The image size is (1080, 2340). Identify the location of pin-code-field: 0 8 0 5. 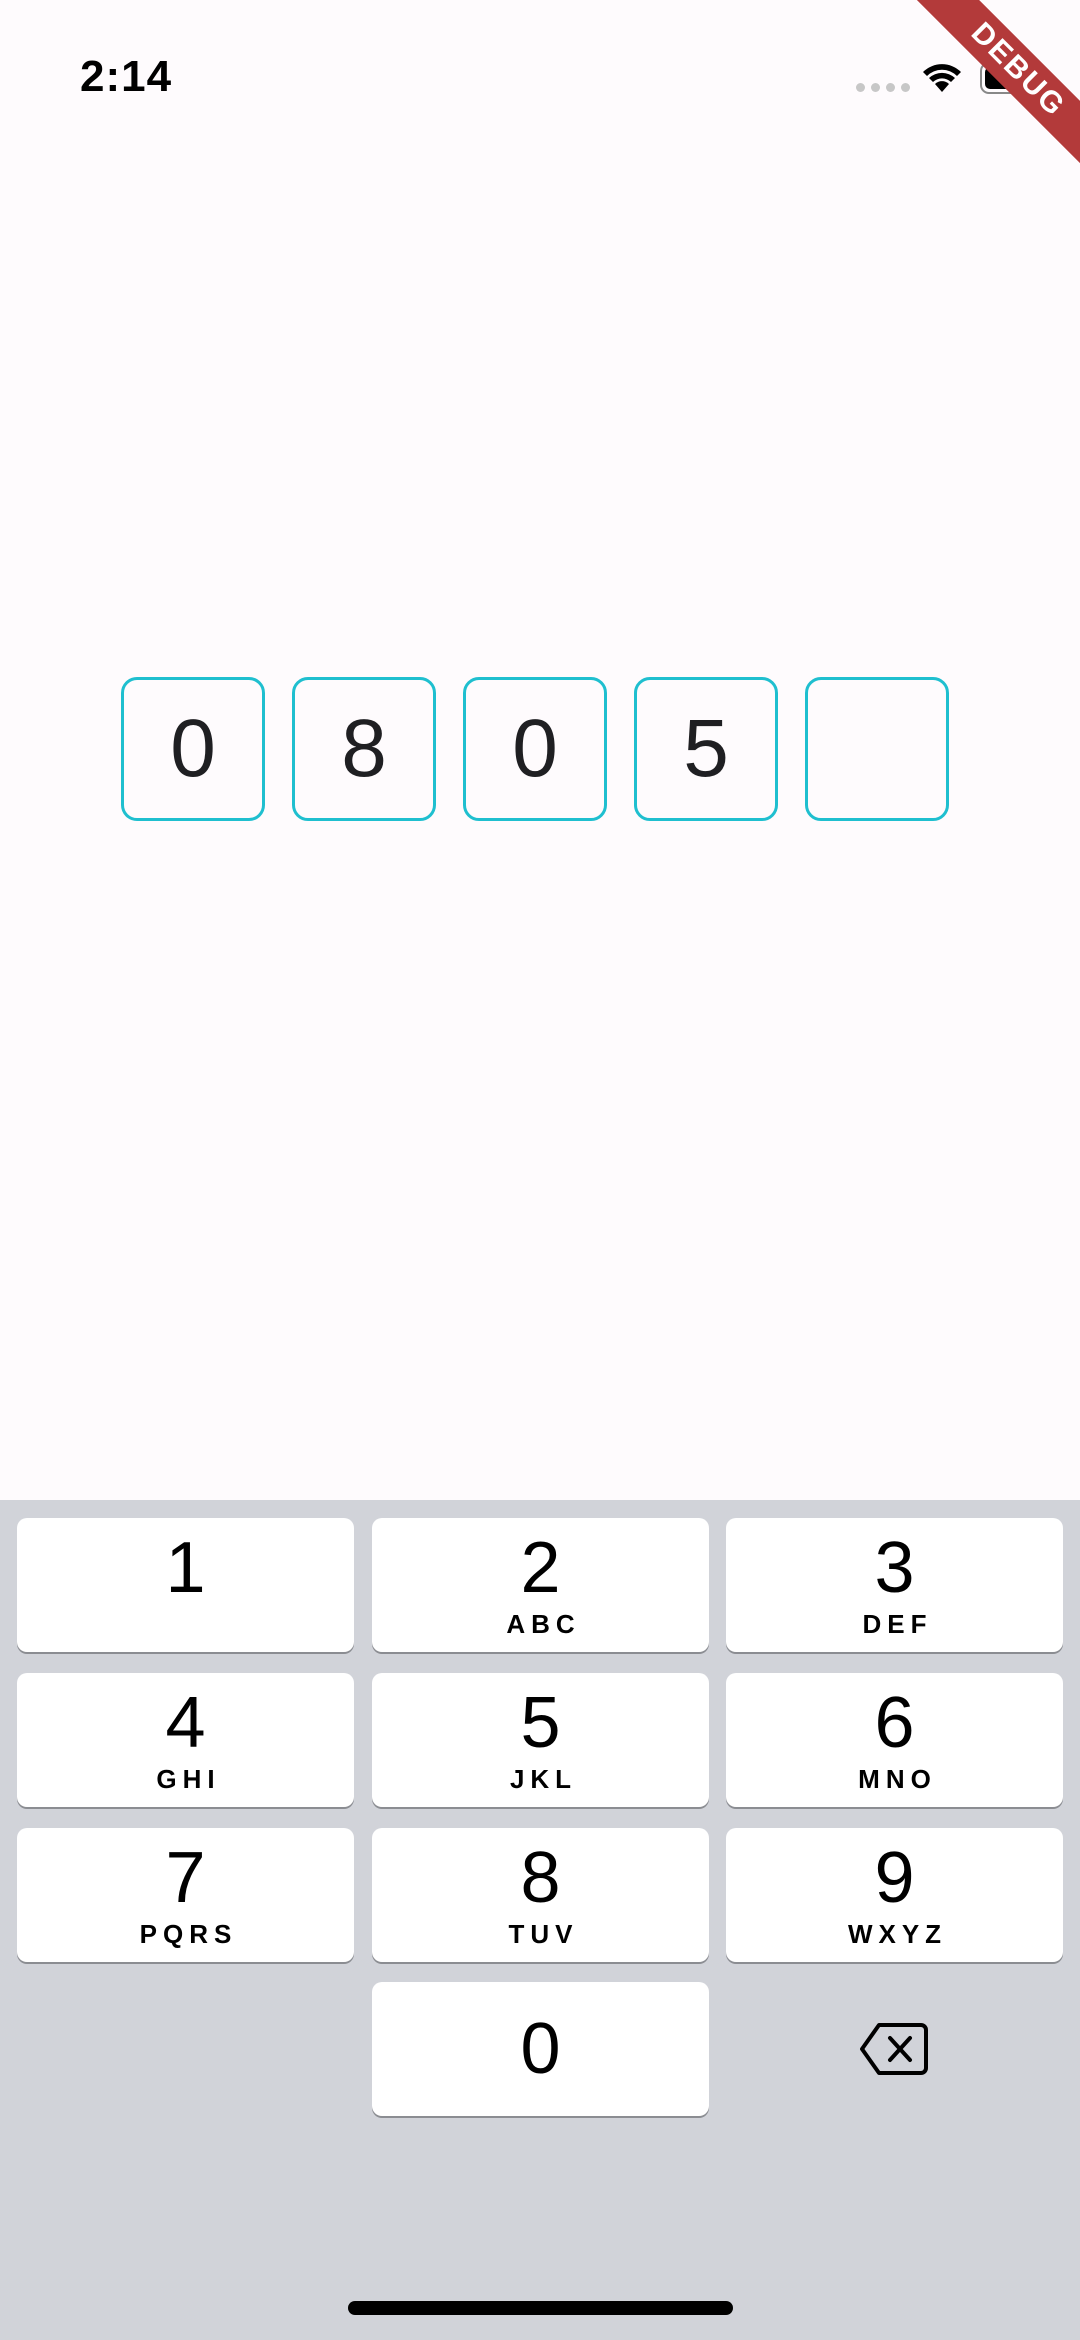
(535, 749).